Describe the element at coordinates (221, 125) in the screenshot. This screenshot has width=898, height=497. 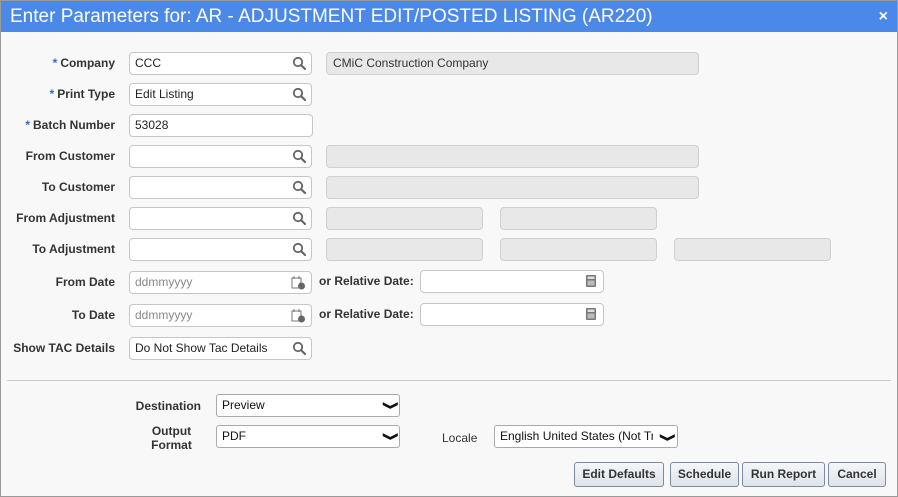
I see `batch-number-input: 53028` at that location.